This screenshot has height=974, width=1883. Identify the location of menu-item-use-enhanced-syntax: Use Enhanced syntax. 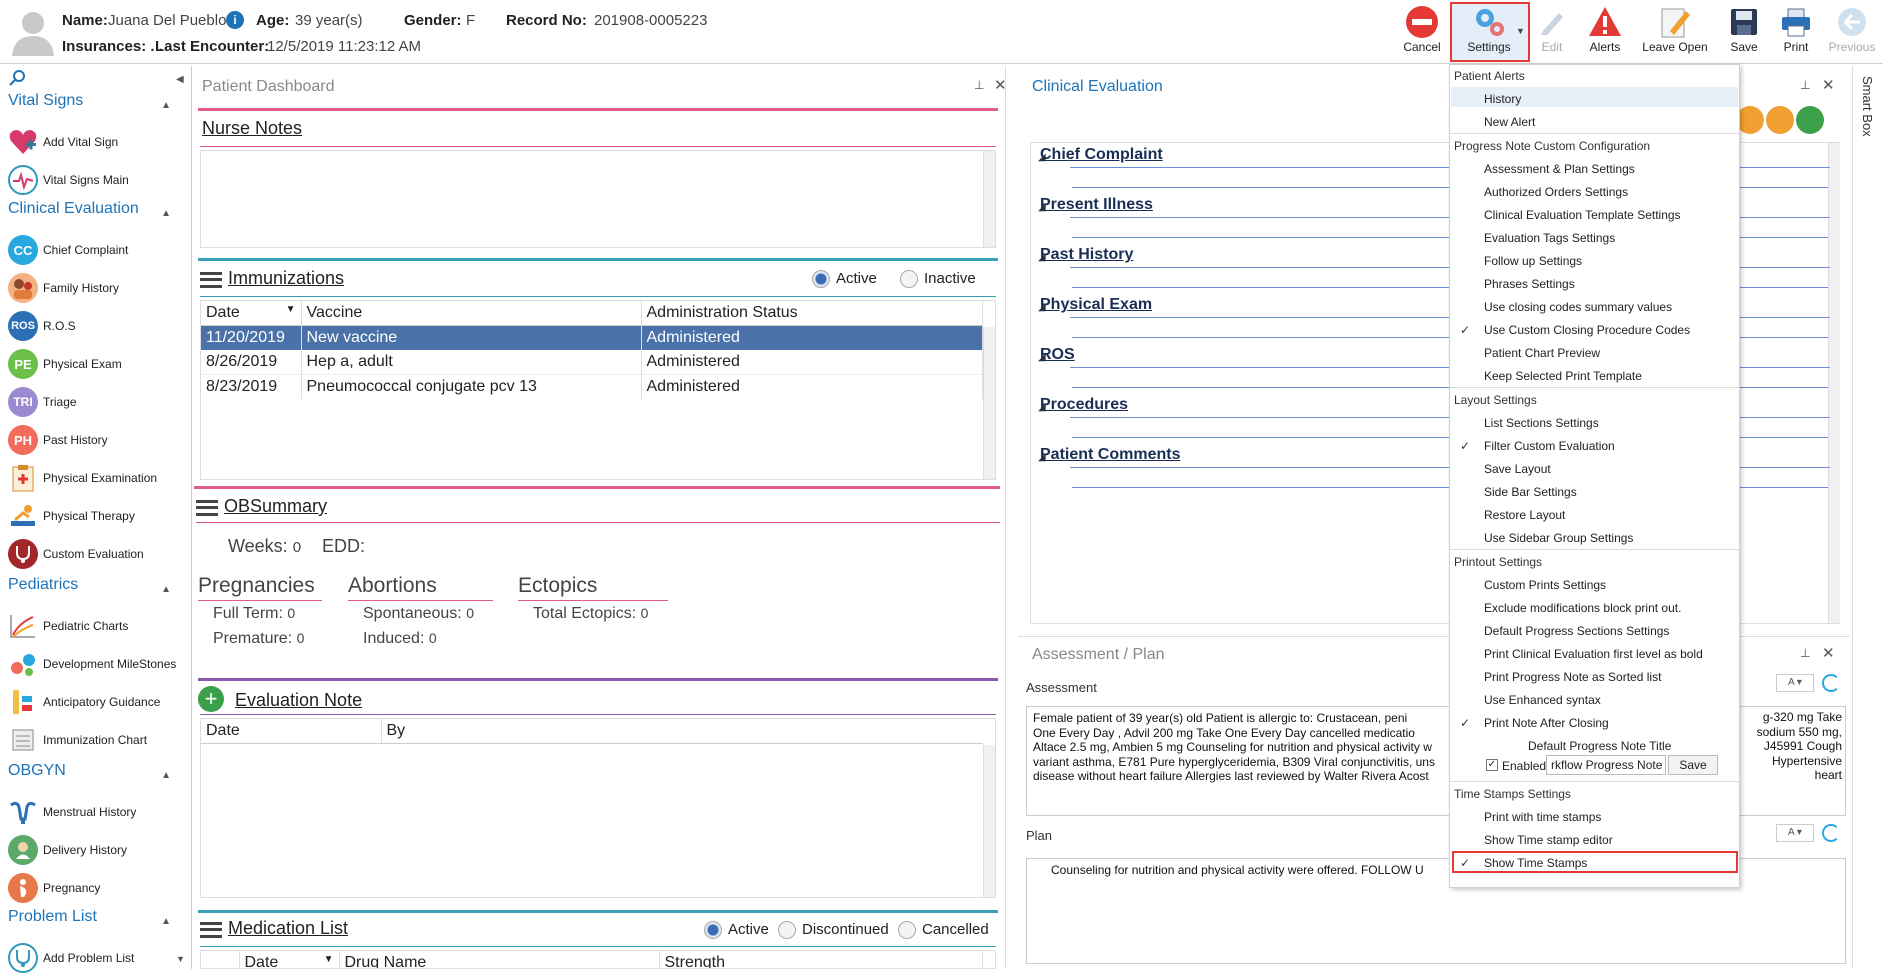
(1542, 700).